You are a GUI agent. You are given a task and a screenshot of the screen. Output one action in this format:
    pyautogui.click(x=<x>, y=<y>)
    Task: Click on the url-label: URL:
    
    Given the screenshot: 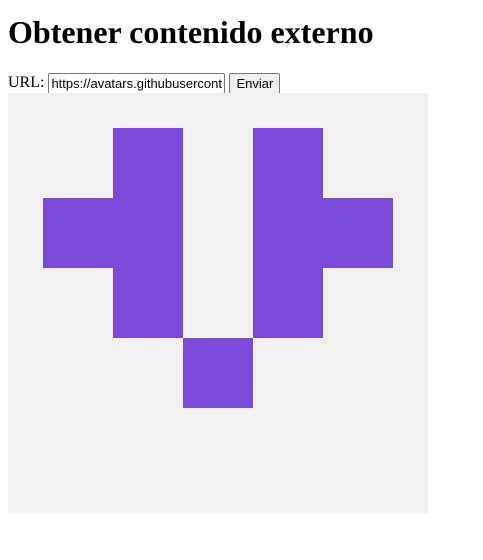 What is the action you would take?
    pyautogui.click(x=26, y=82)
    